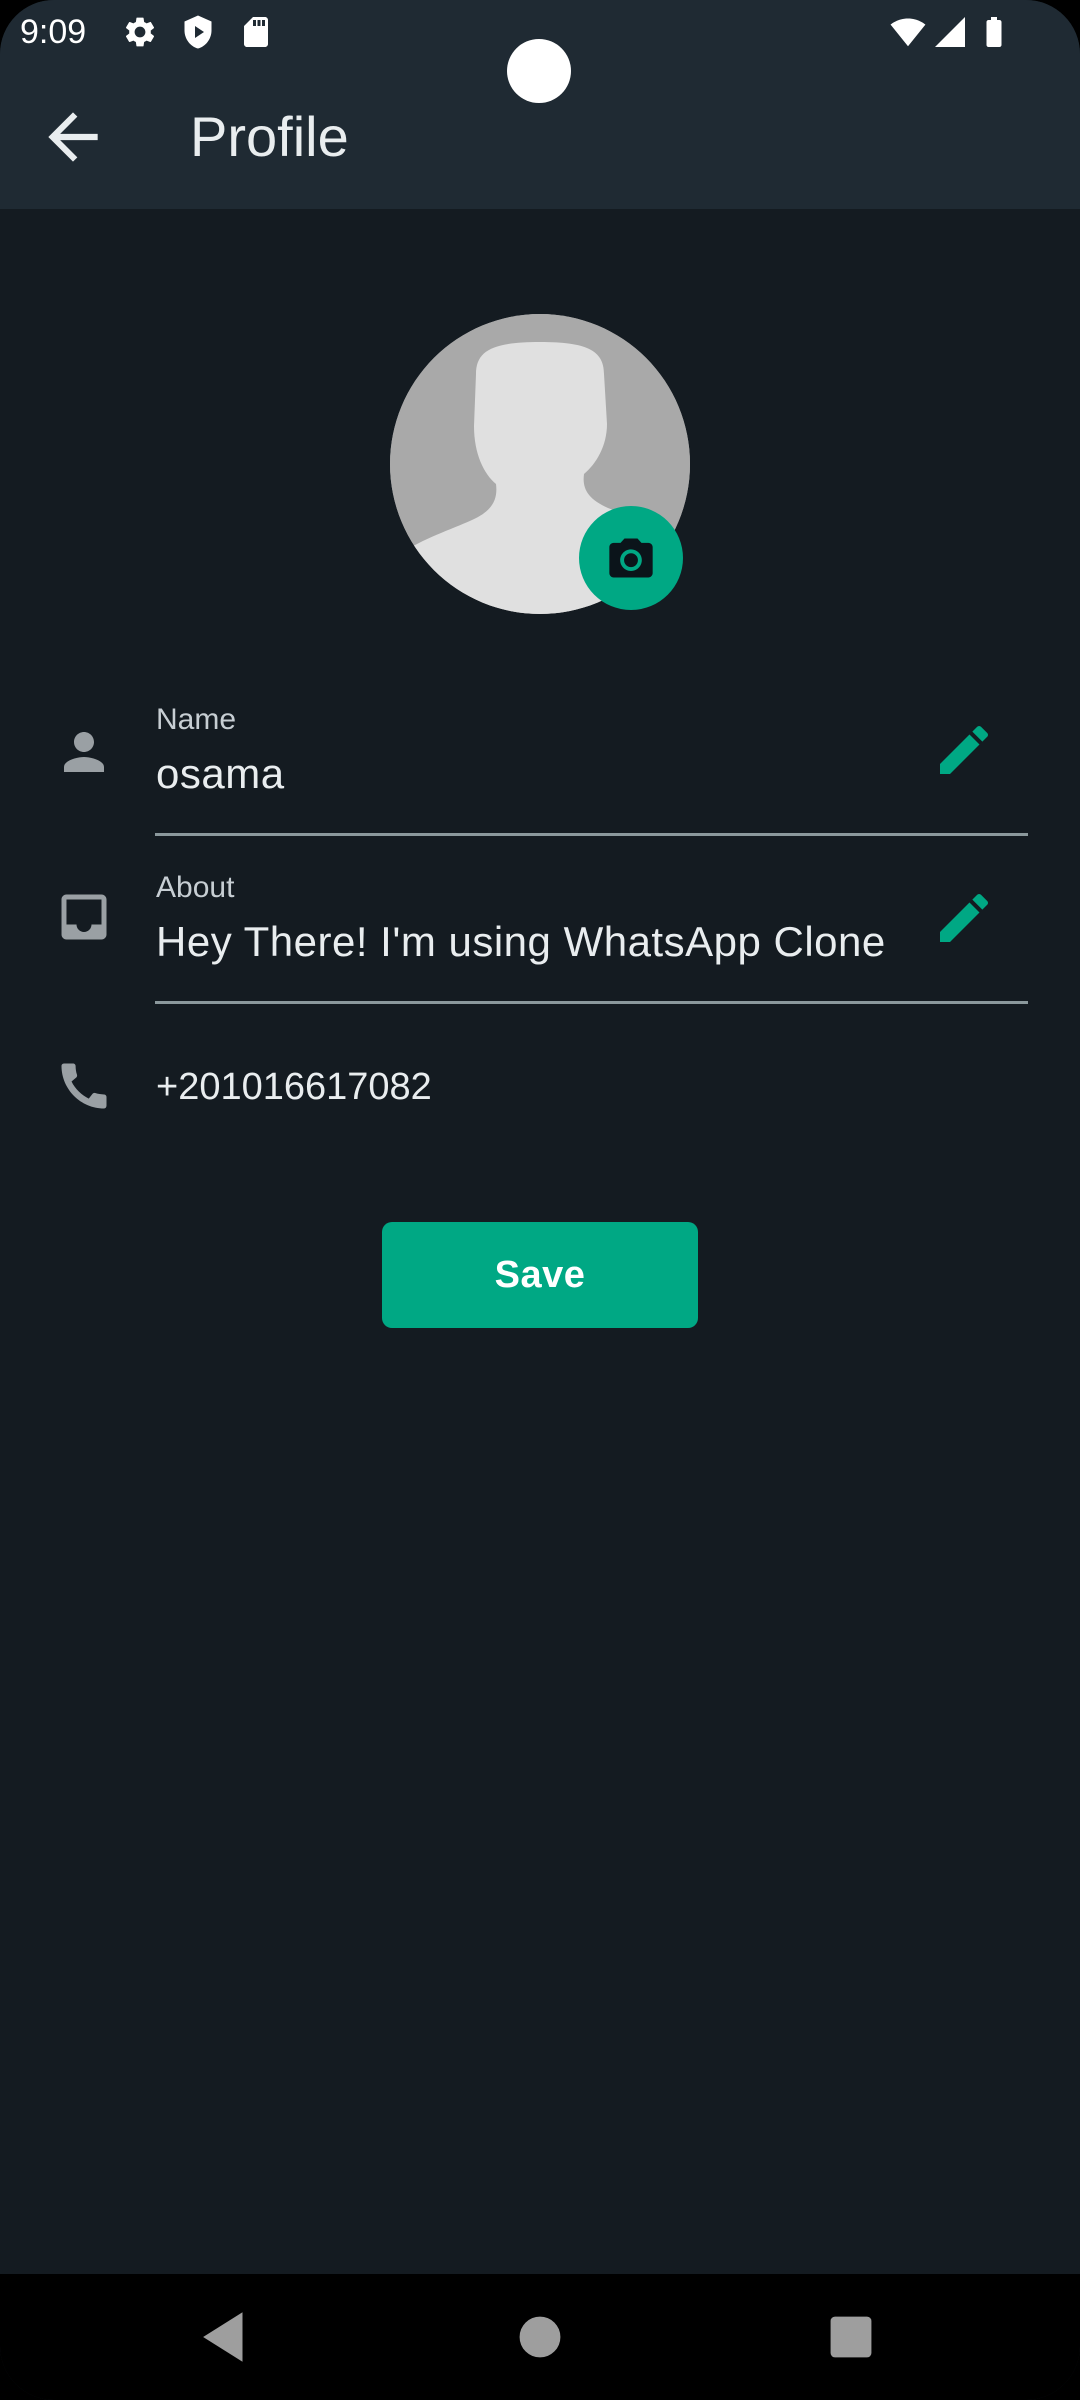 This screenshot has width=1080, height=2400. Describe the element at coordinates (196, 719) in the screenshot. I see `name-label: Name` at that location.